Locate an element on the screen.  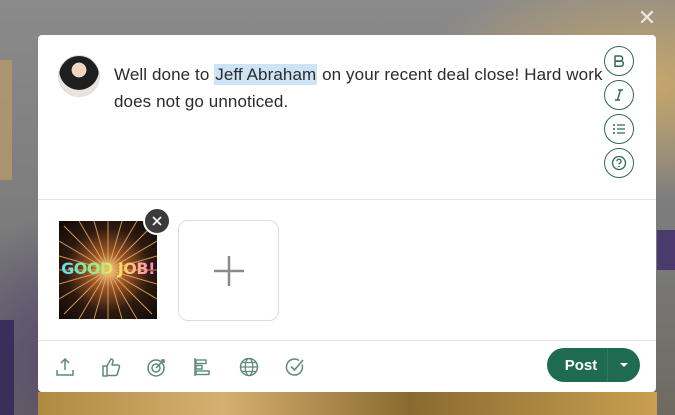
post-button-group: Post is located at coordinates (593, 365).